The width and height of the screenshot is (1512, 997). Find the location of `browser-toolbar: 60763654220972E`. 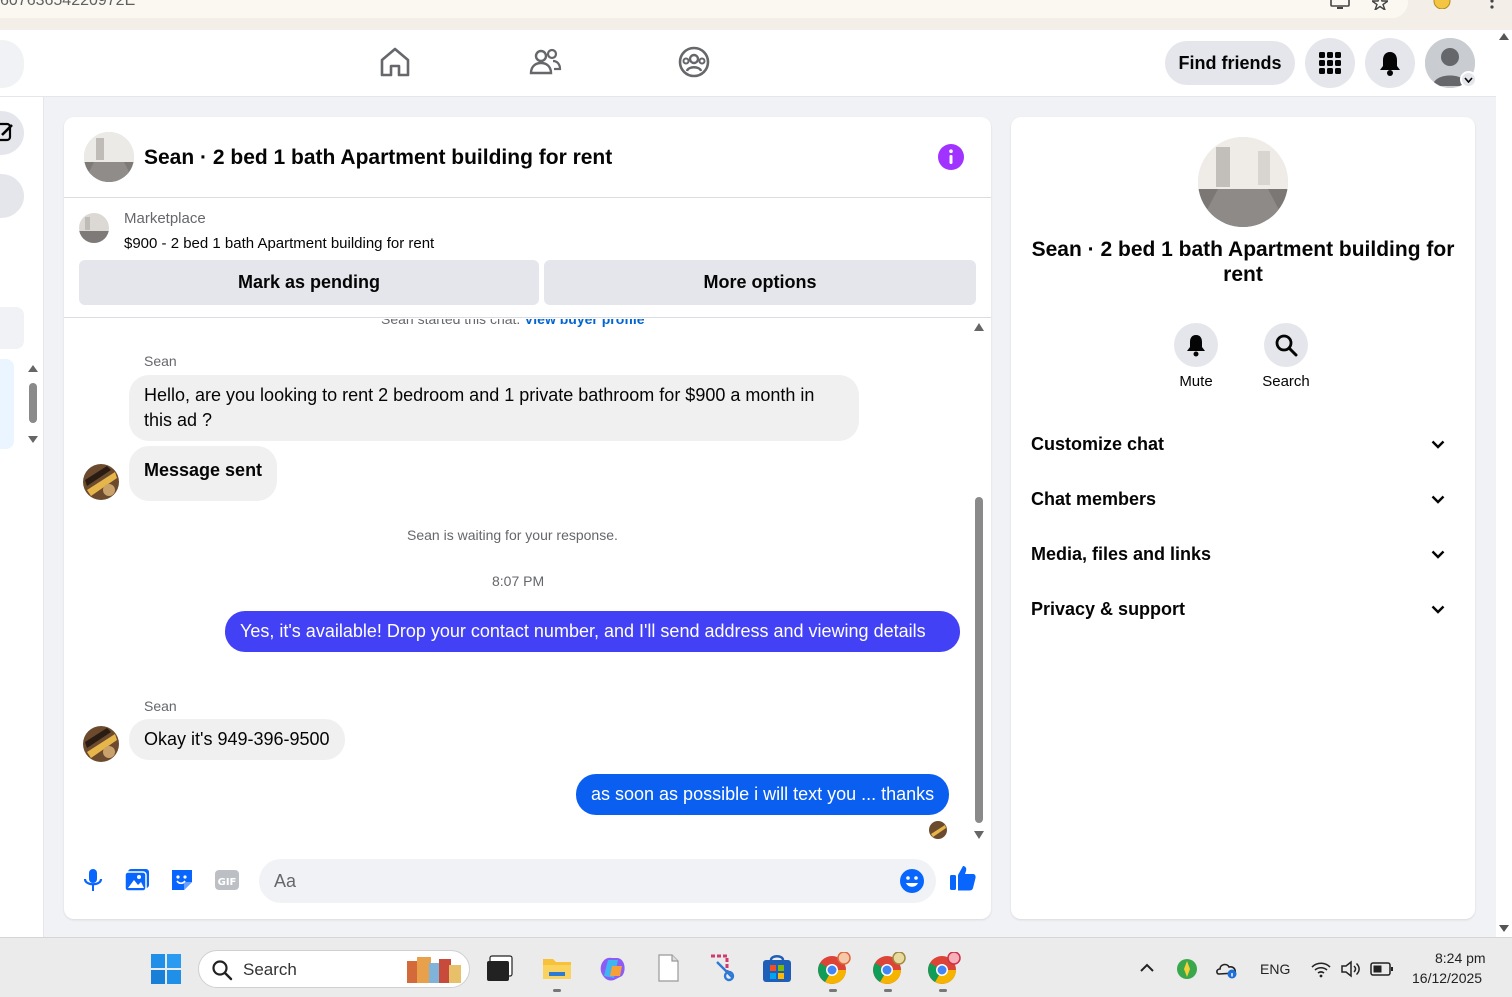

browser-toolbar: 60763654220972E is located at coordinates (756, 15).